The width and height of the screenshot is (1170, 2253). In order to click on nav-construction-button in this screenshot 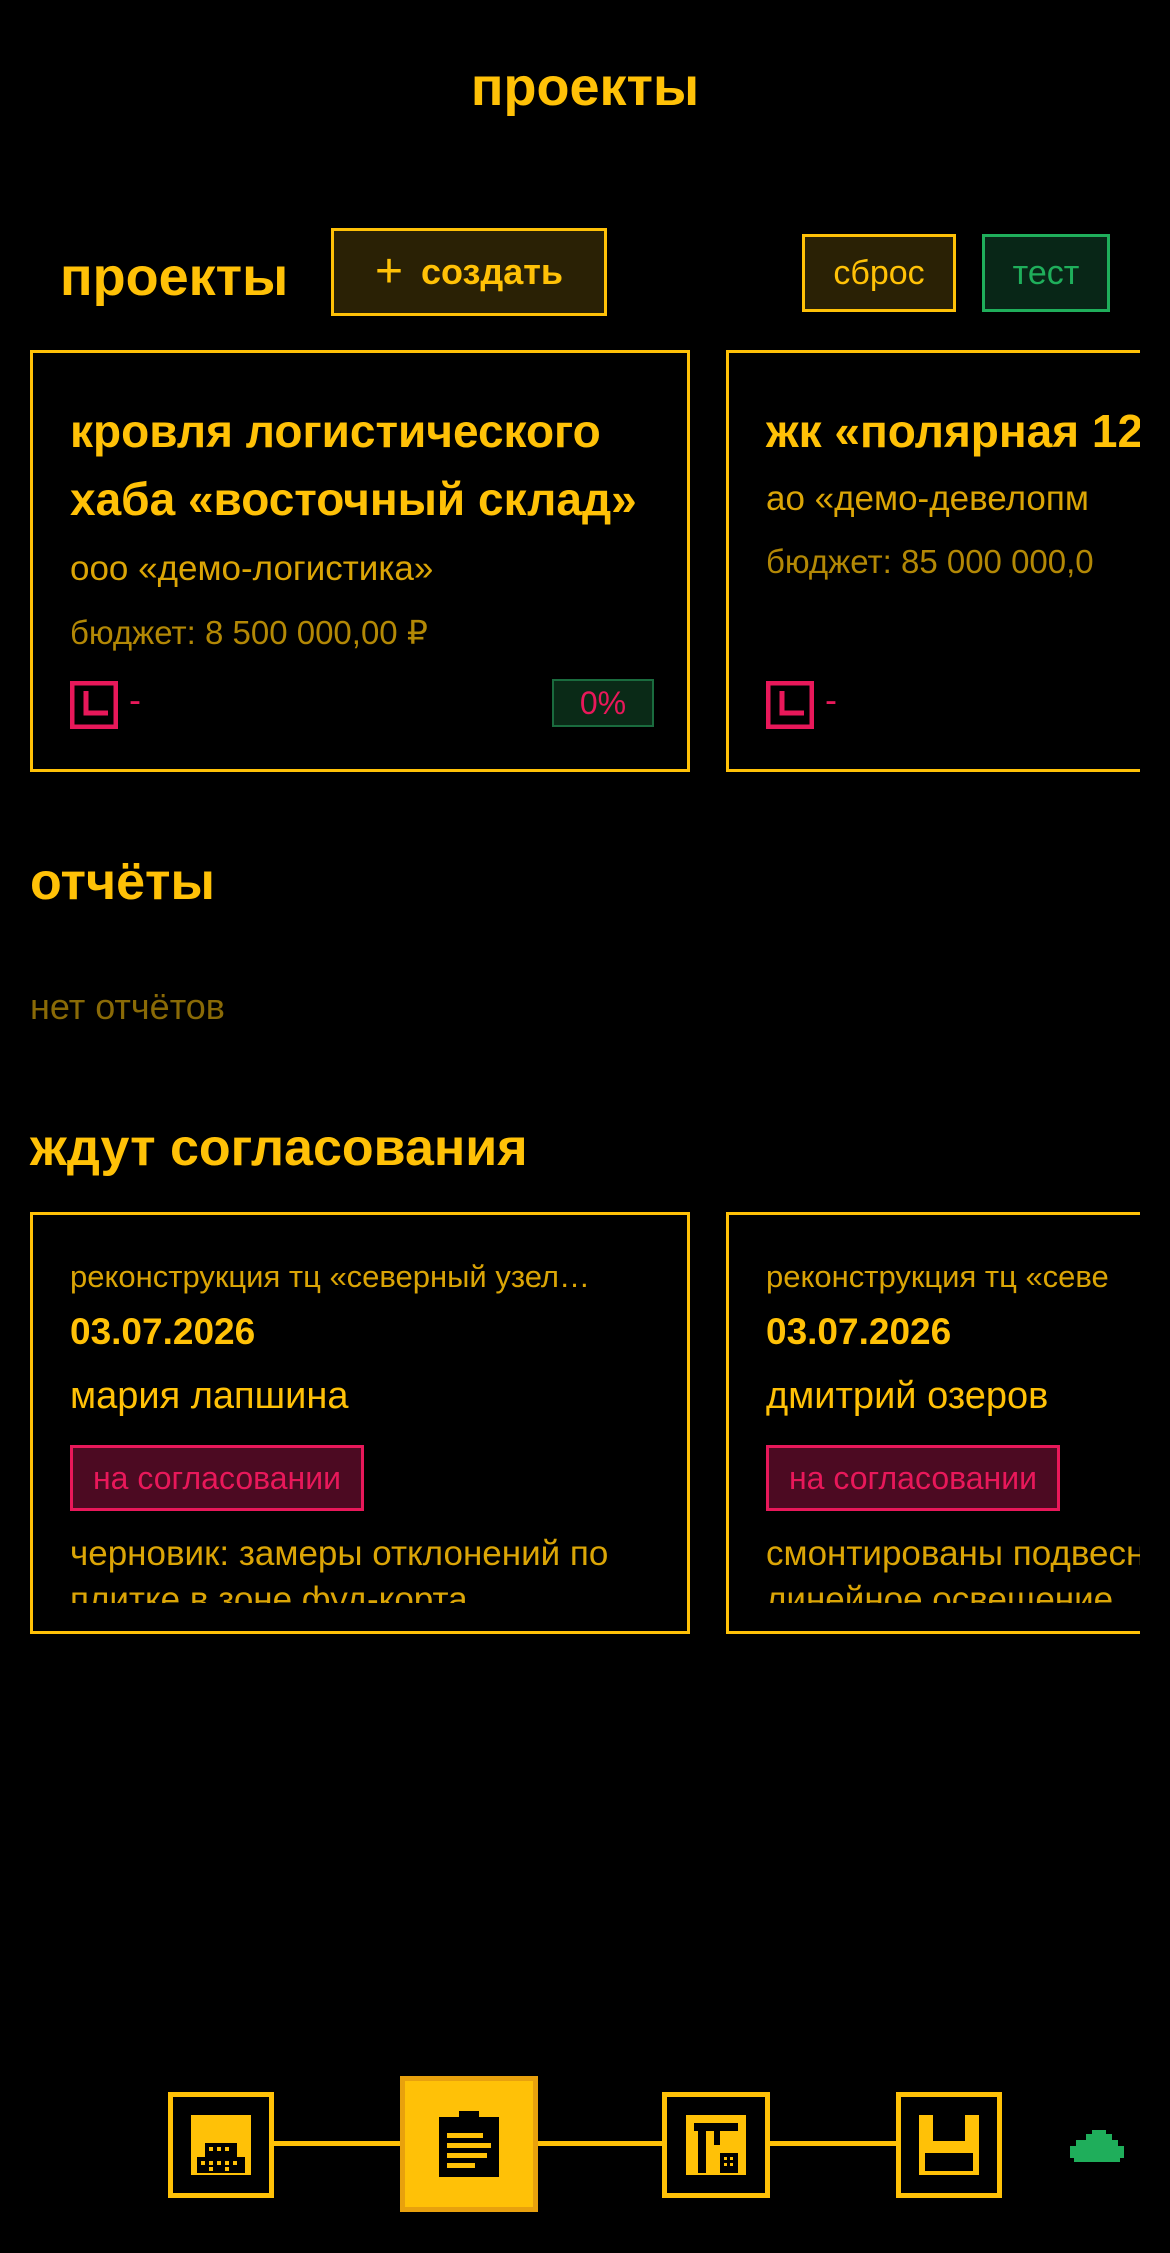, I will do `click(716, 2145)`.